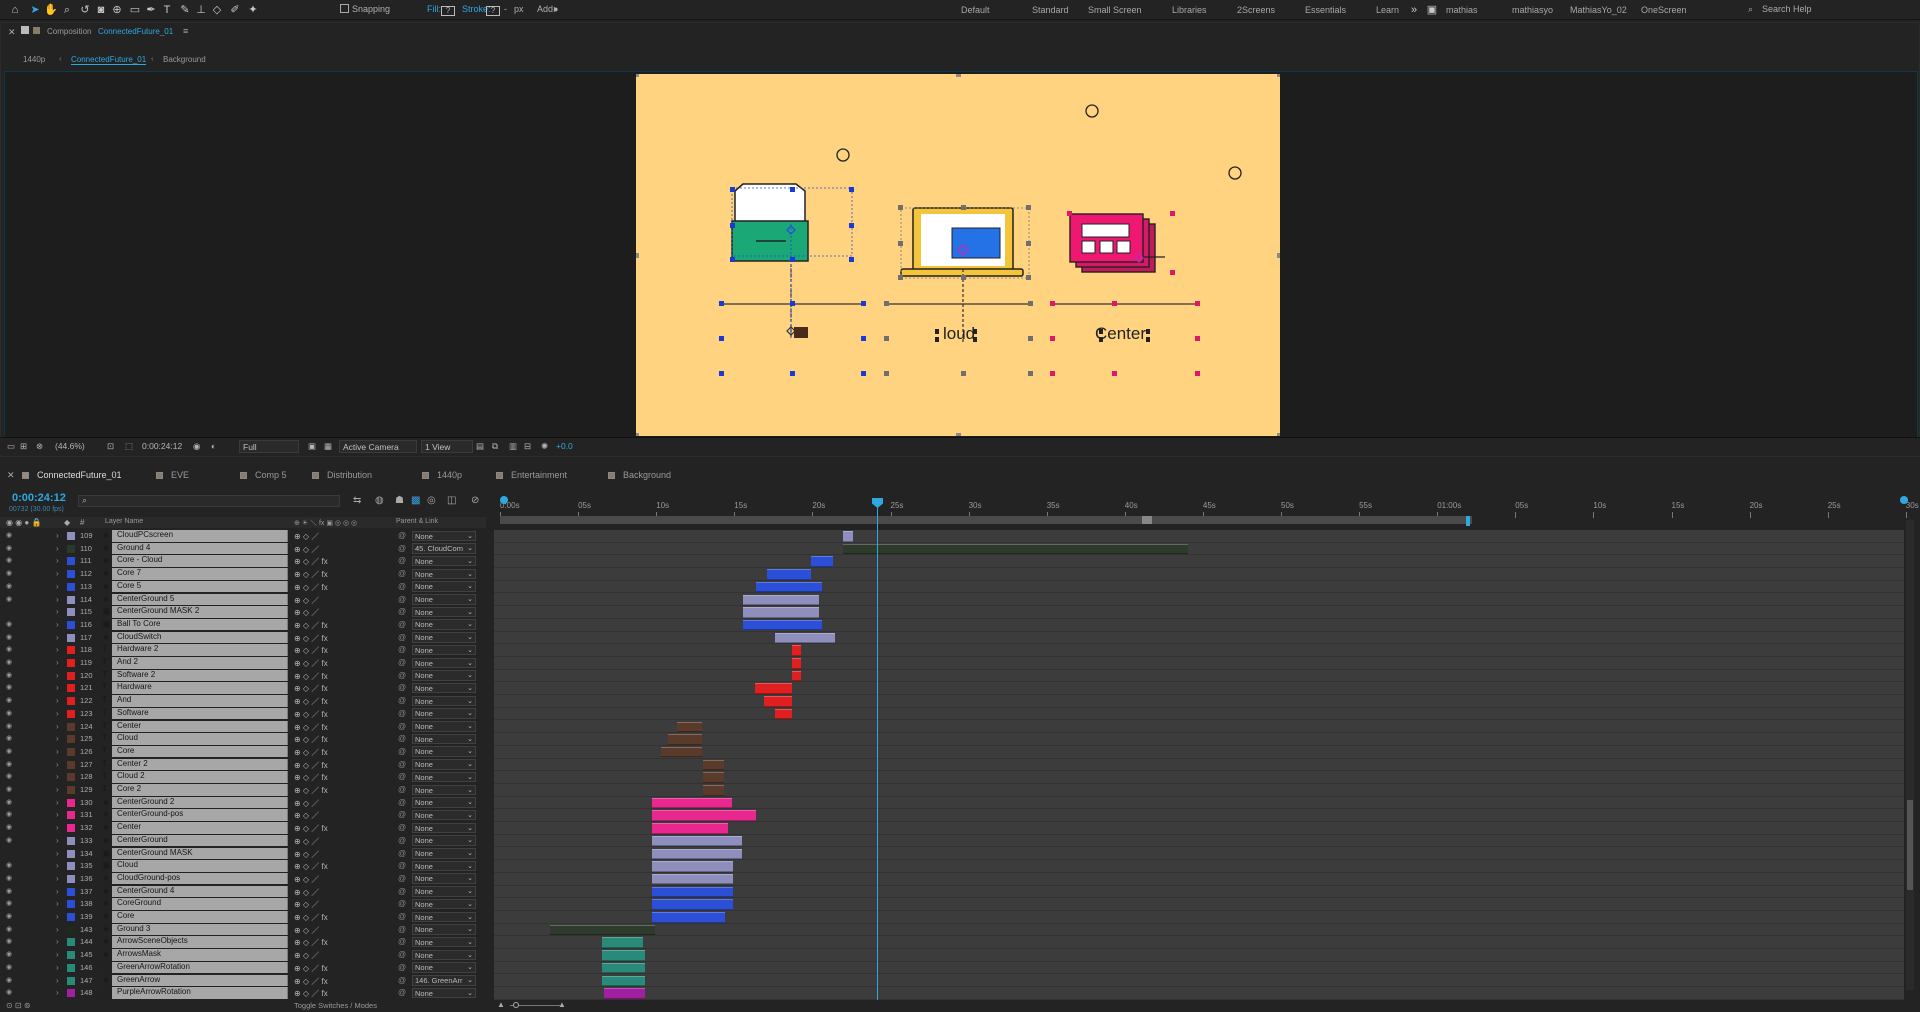 This screenshot has height=1012, width=1920. Describe the element at coordinates (245, 625) in the screenshot. I see `layer-row: ◉ › 116 ▣ Ball To Core ⊕ ◇ ／ fx @ None ⌄` at that location.